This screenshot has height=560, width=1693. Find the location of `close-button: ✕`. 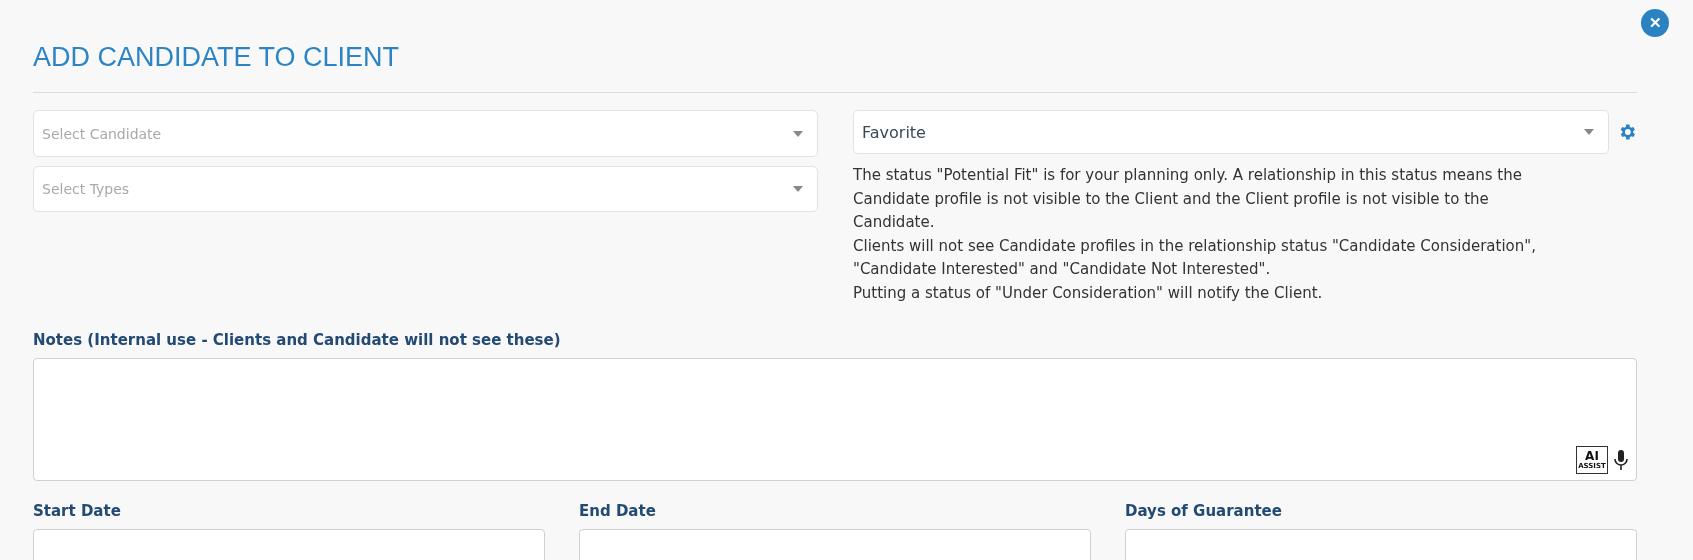

close-button: ✕ is located at coordinates (1655, 23).